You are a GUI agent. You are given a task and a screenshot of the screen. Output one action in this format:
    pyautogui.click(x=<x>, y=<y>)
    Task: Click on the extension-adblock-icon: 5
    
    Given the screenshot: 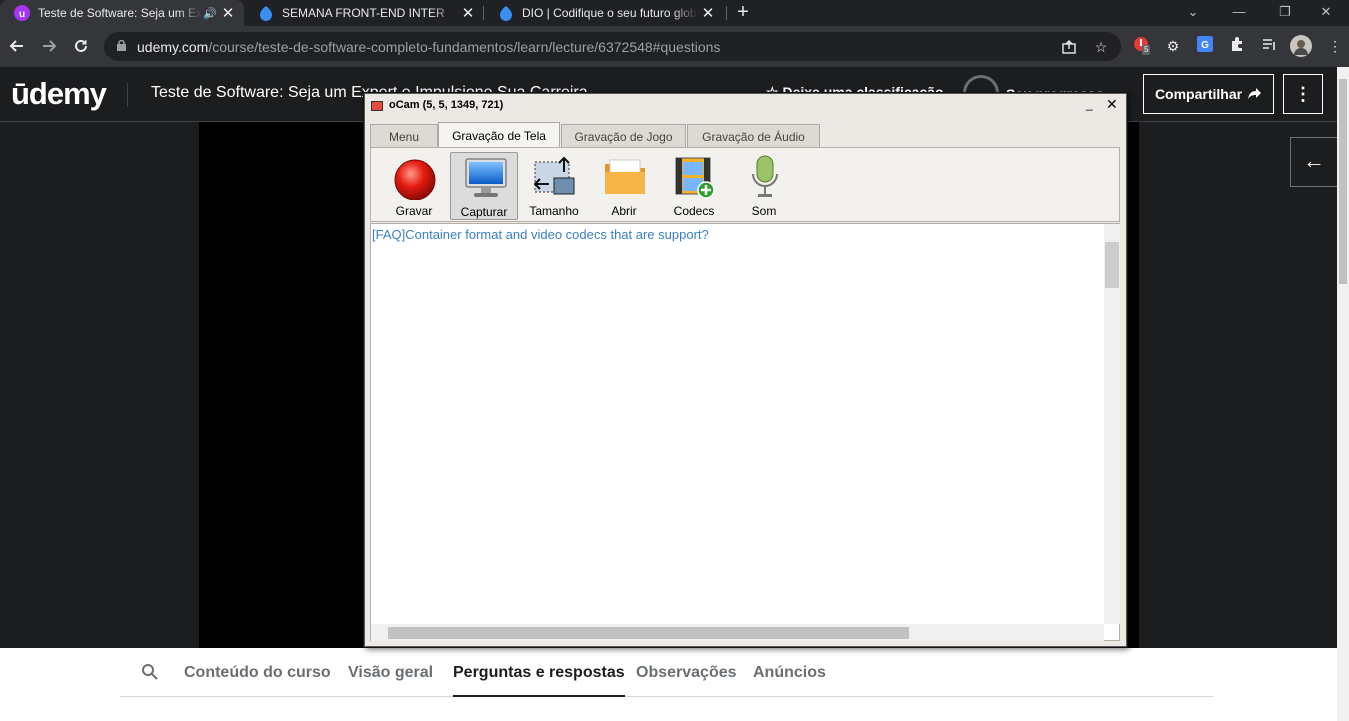 What is the action you would take?
    pyautogui.click(x=1141, y=46)
    